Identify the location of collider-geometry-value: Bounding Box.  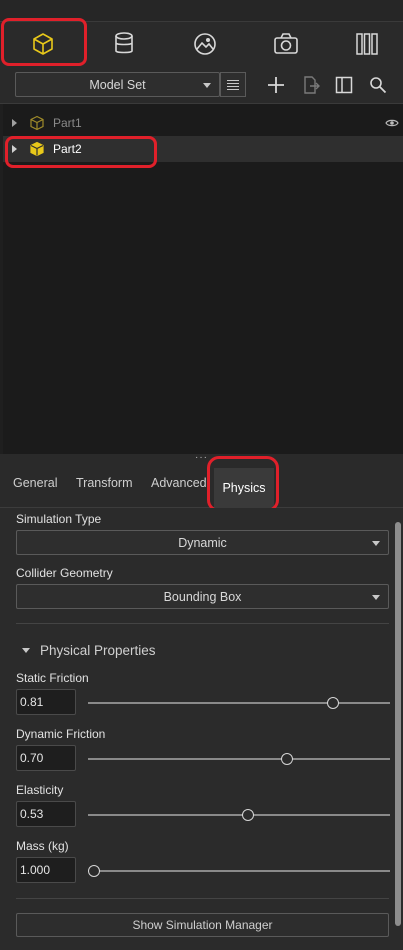
(202, 596).